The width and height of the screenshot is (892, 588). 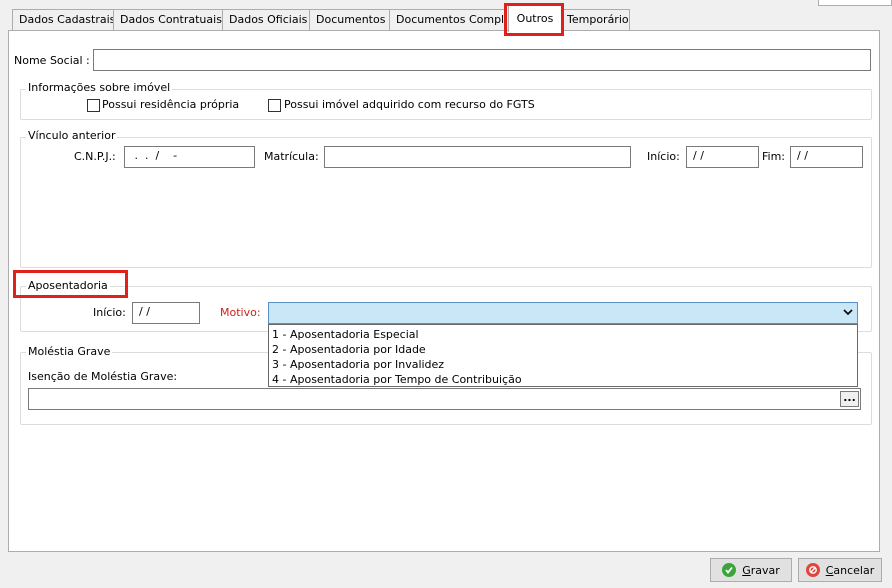 What do you see at coordinates (291, 156) in the screenshot?
I see `matricula-label: Matrícula:` at bounding box center [291, 156].